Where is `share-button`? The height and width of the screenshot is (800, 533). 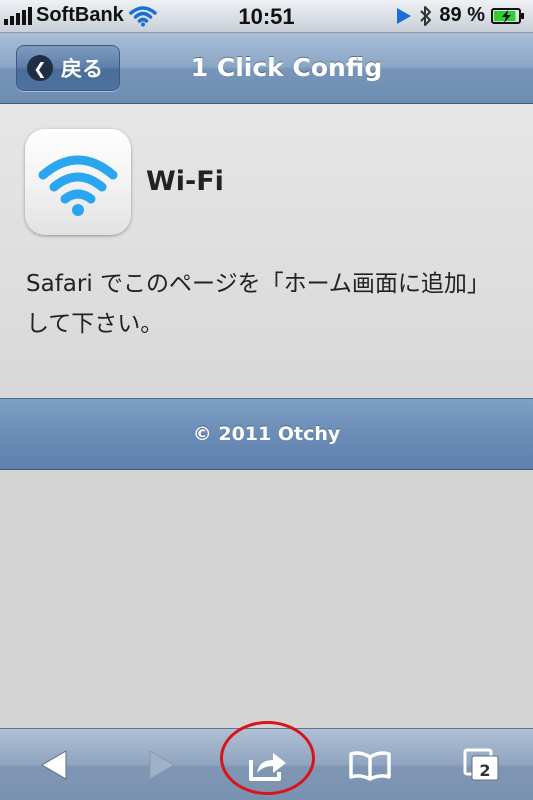 share-button is located at coordinates (268, 764).